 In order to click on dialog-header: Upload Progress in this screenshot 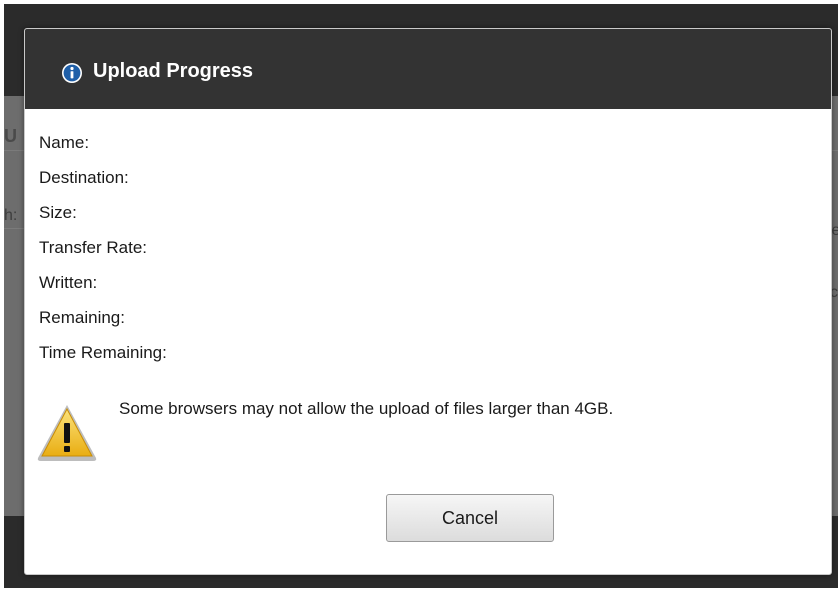, I will do `click(428, 69)`.